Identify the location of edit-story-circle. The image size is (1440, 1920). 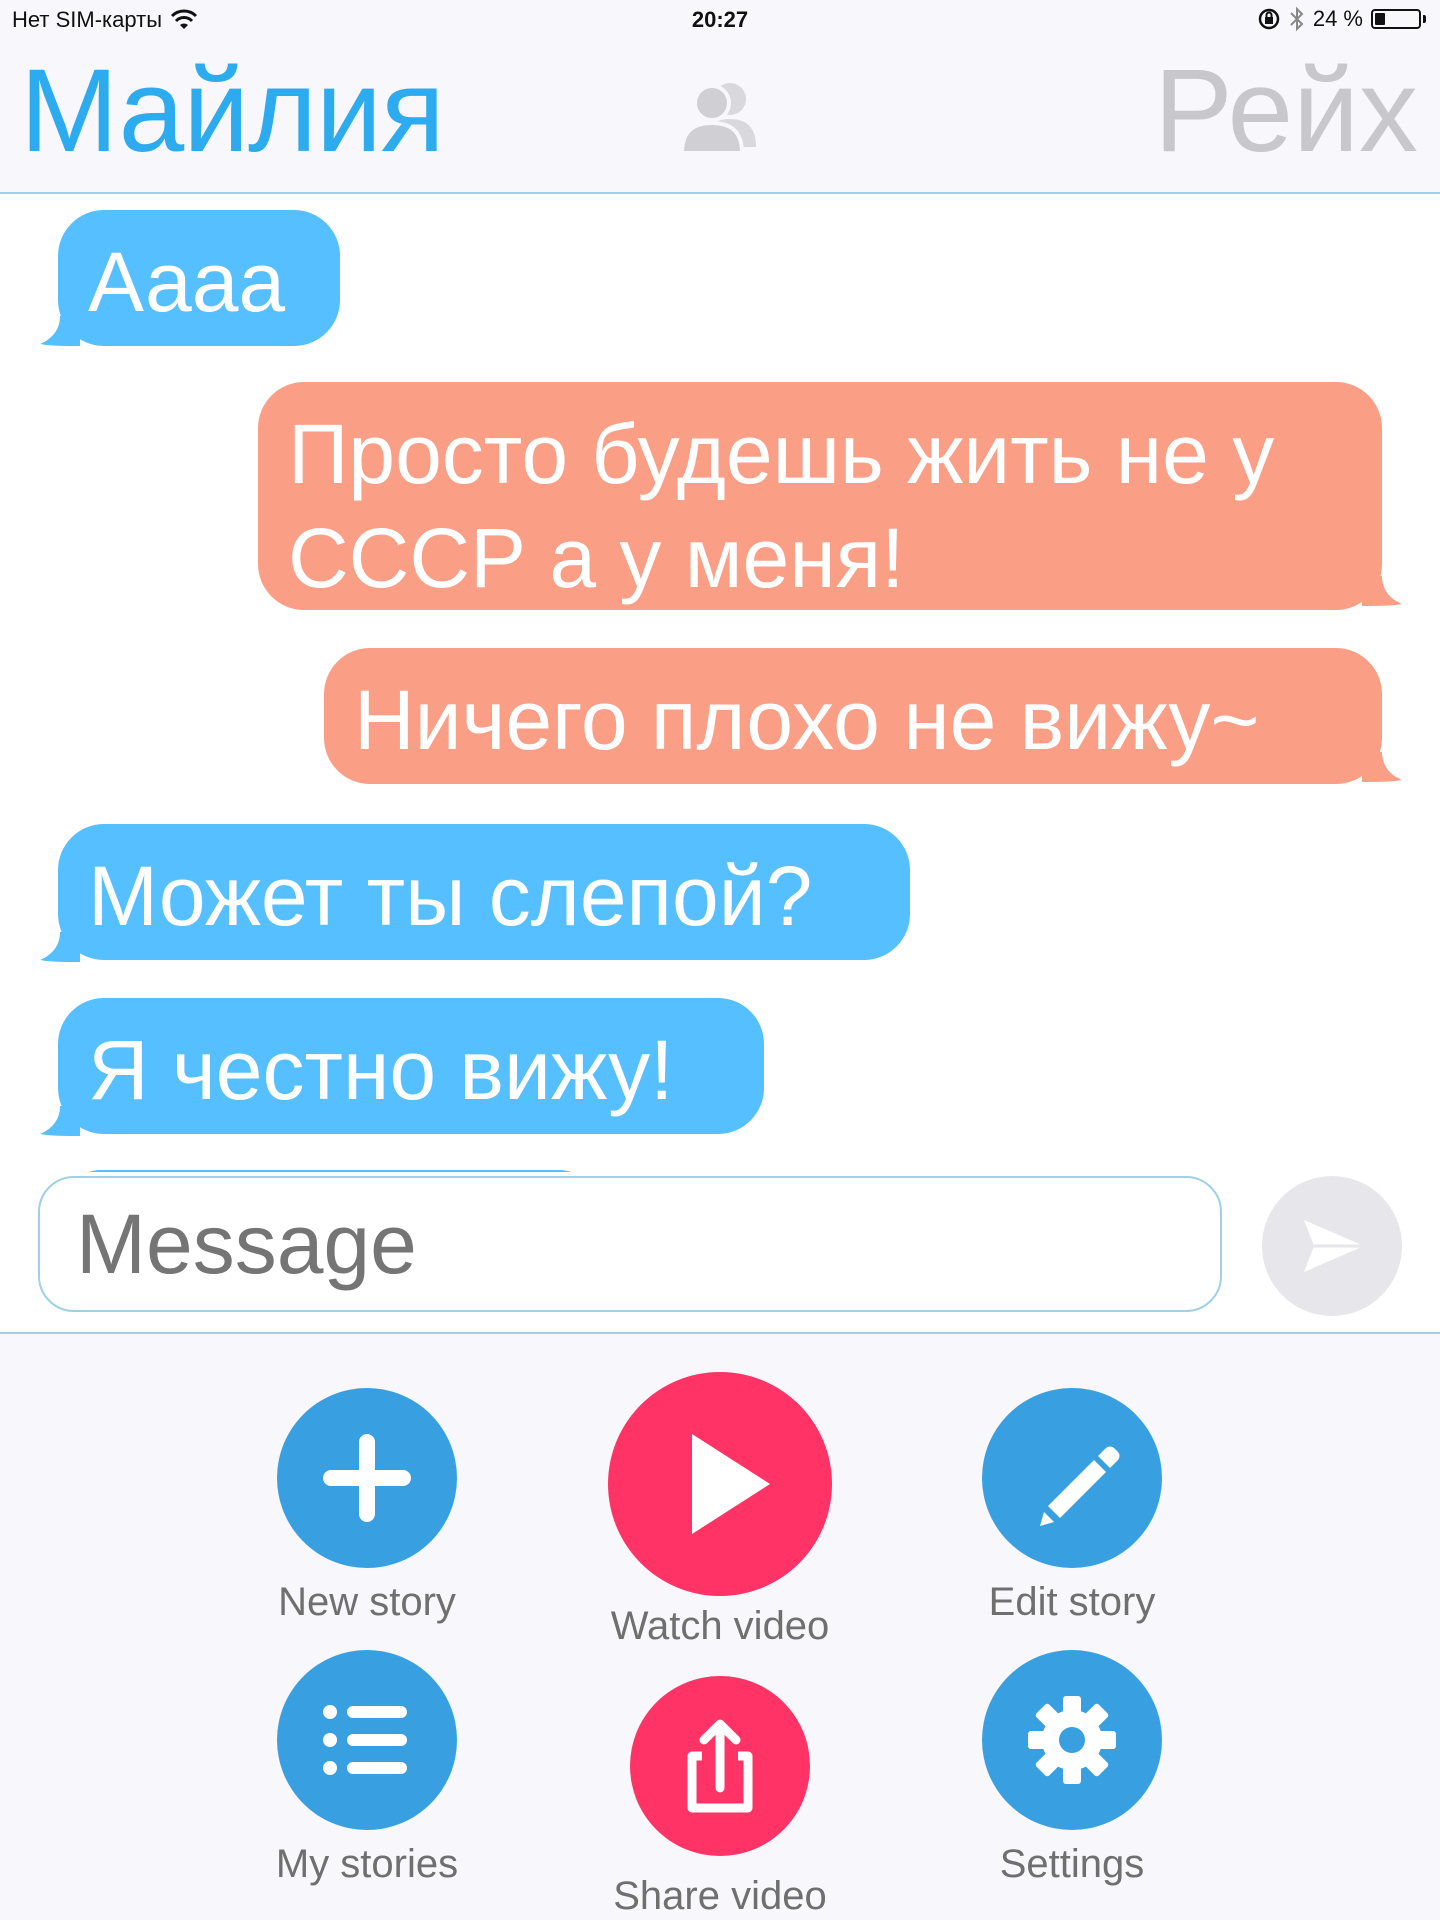
(1072, 1478).